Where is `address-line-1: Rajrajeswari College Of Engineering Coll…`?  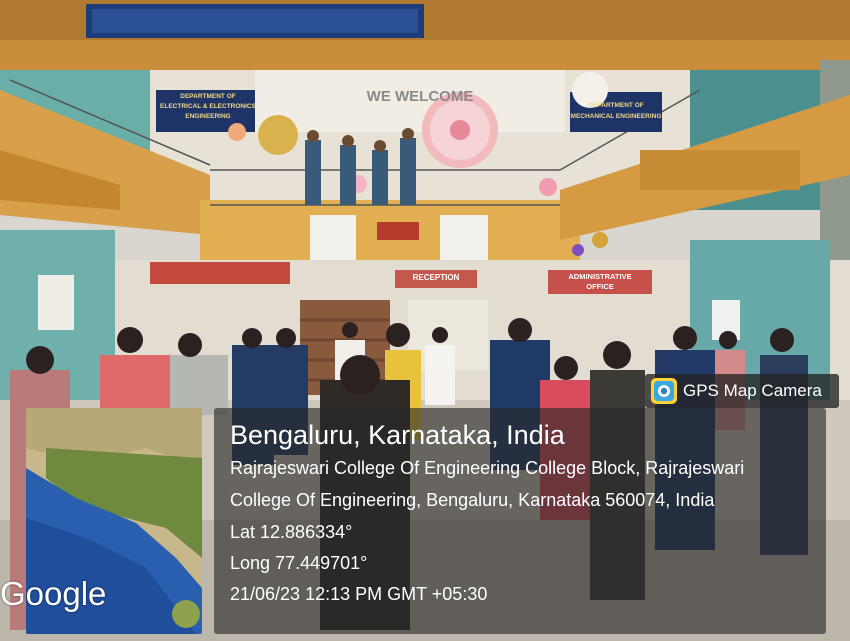 address-line-1: Rajrajeswari College Of Engineering Coll… is located at coordinates (487, 468).